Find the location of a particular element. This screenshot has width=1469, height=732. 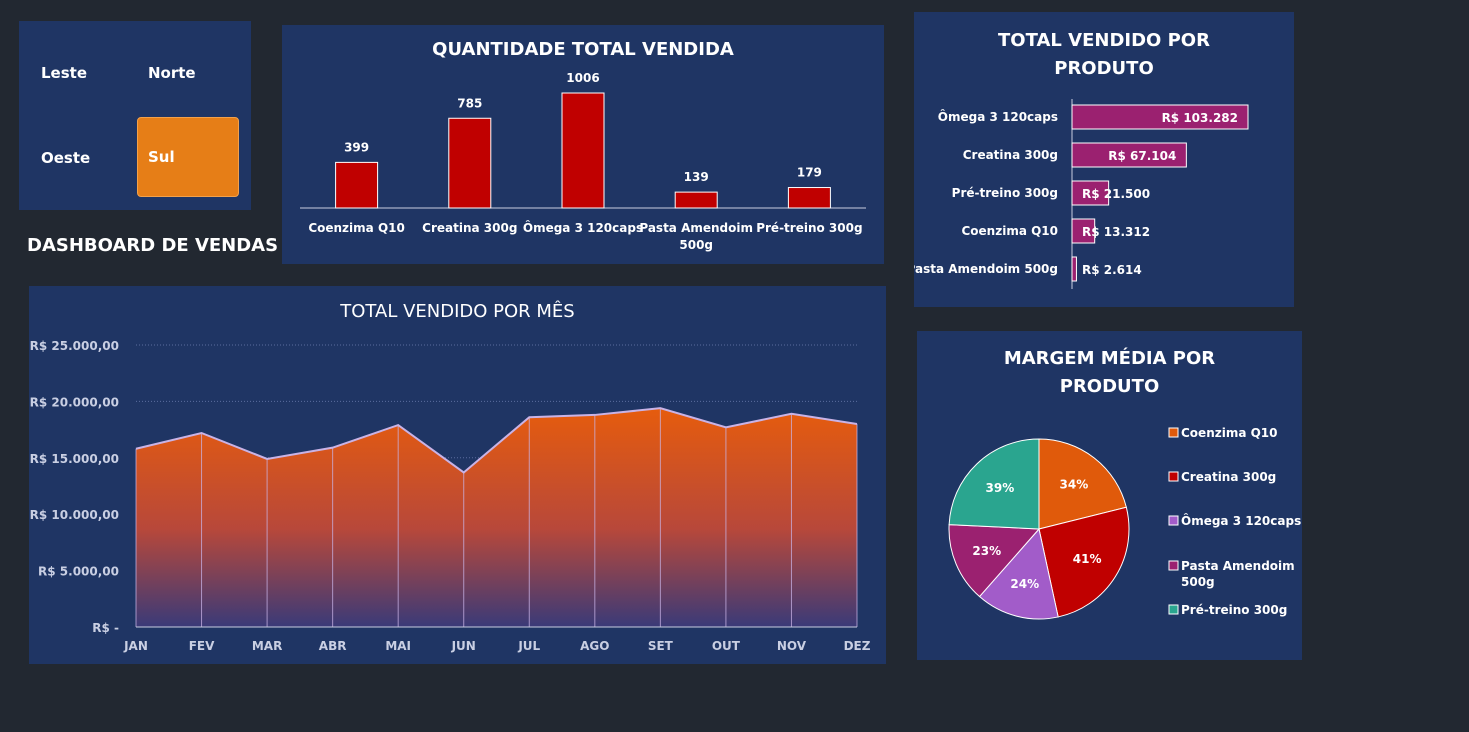

y-tick-label: R$ 25.000,00 is located at coordinates (74, 346).